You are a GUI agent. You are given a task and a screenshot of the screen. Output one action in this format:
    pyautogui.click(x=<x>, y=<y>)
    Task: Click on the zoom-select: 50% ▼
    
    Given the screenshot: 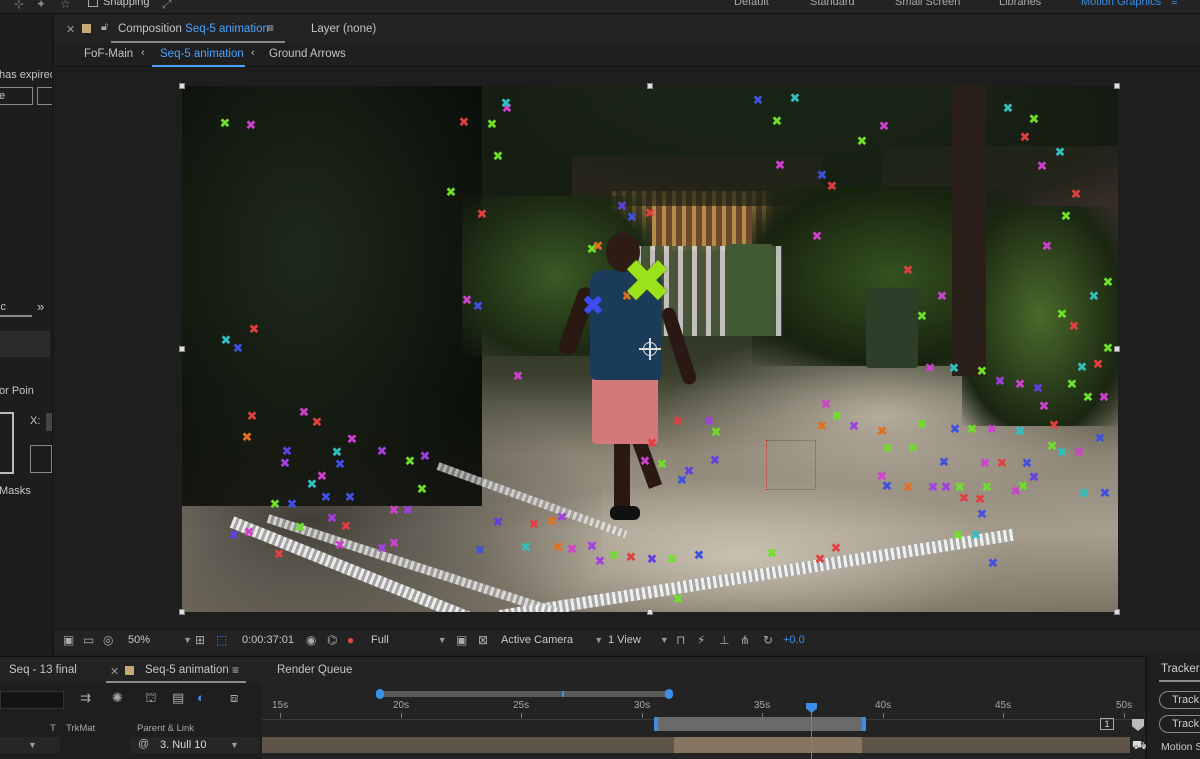 What is the action you would take?
    pyautogui.click(x=160, y=640)
    